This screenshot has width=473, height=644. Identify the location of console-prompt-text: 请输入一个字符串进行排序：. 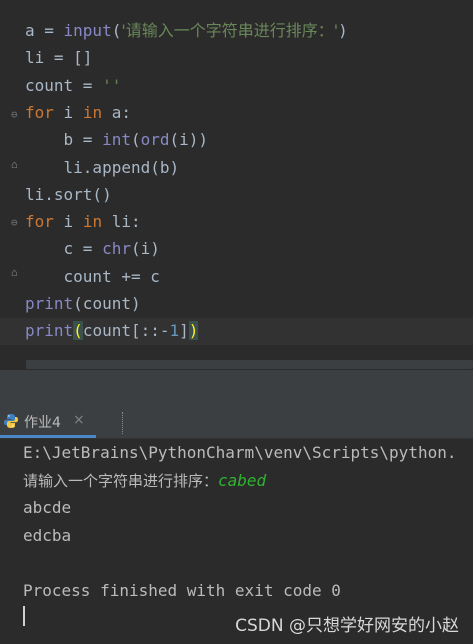
(121, 481).